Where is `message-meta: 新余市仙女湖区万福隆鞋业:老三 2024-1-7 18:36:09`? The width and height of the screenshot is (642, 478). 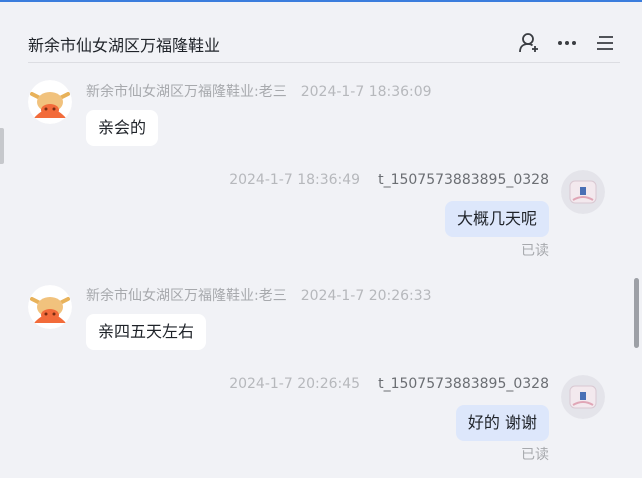 message-meta: 新余市仙女湖区万福隆鞋业:老三 2024-1-7 18:36:09 is located at coordinates (259, 91).